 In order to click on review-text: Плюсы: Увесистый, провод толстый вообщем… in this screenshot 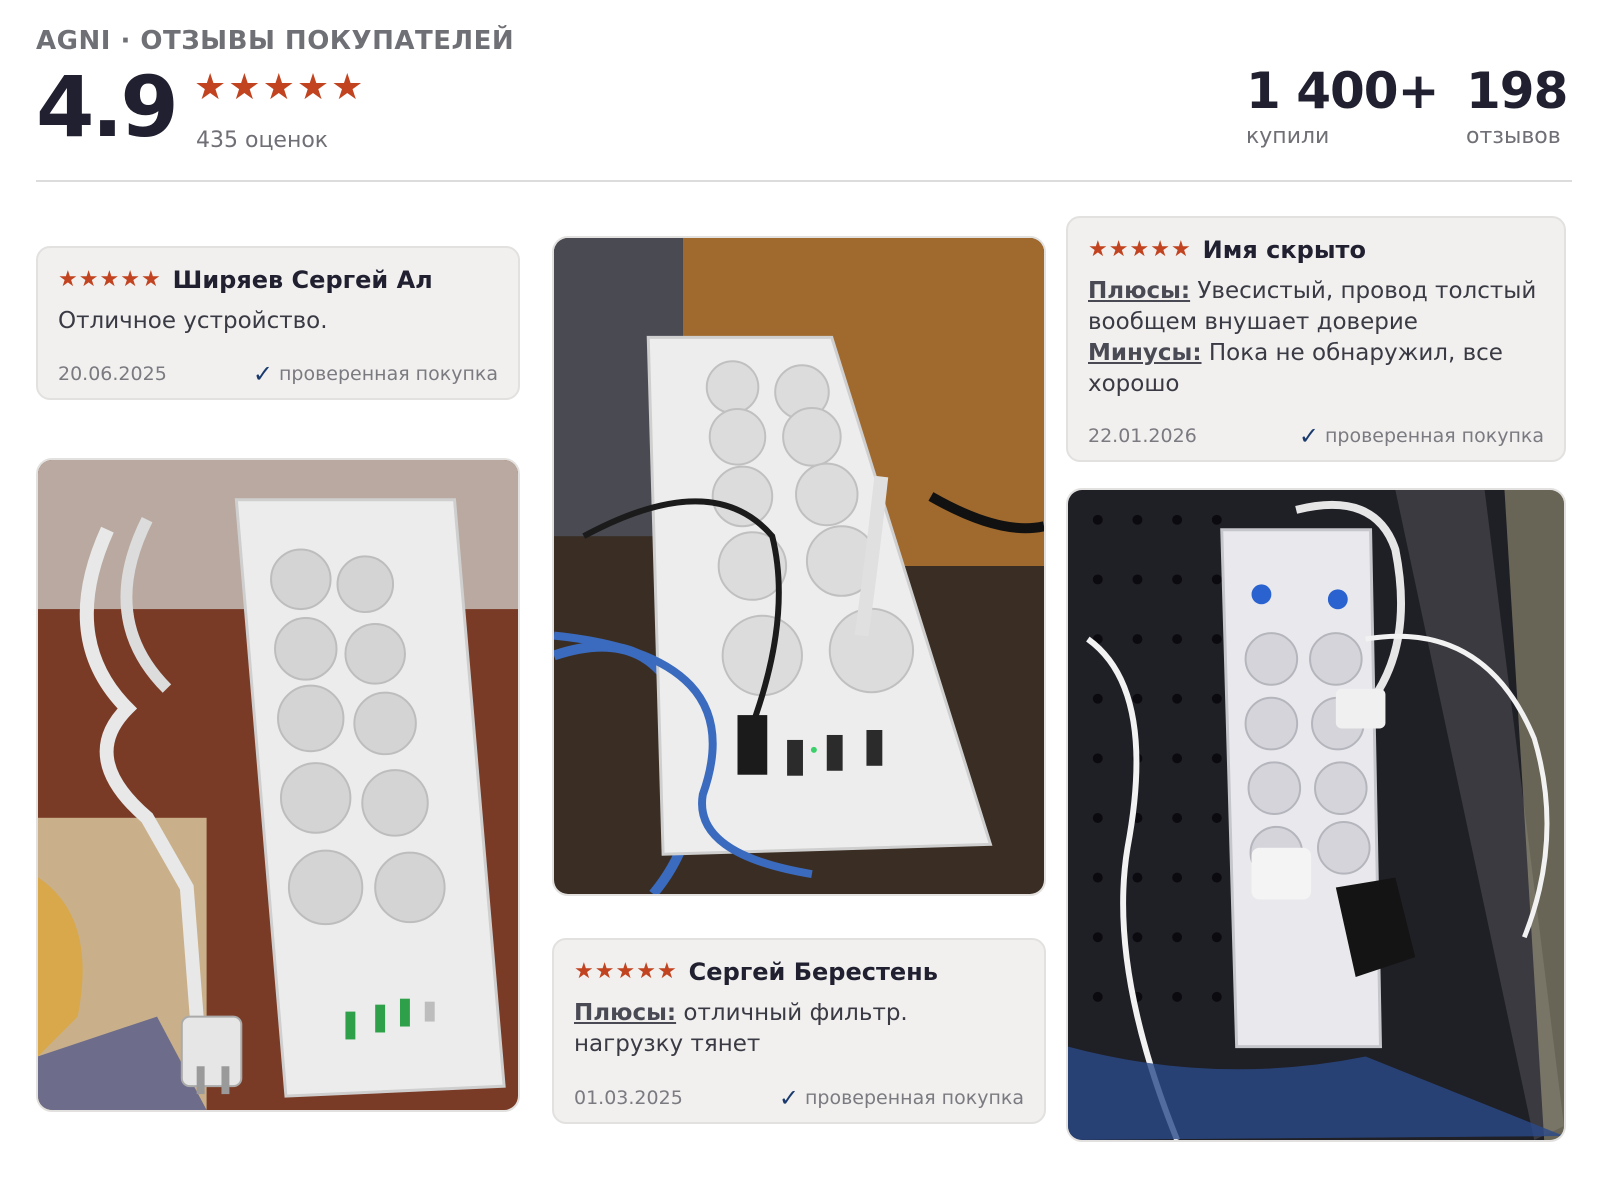, I will do `click(1316, 338)`.